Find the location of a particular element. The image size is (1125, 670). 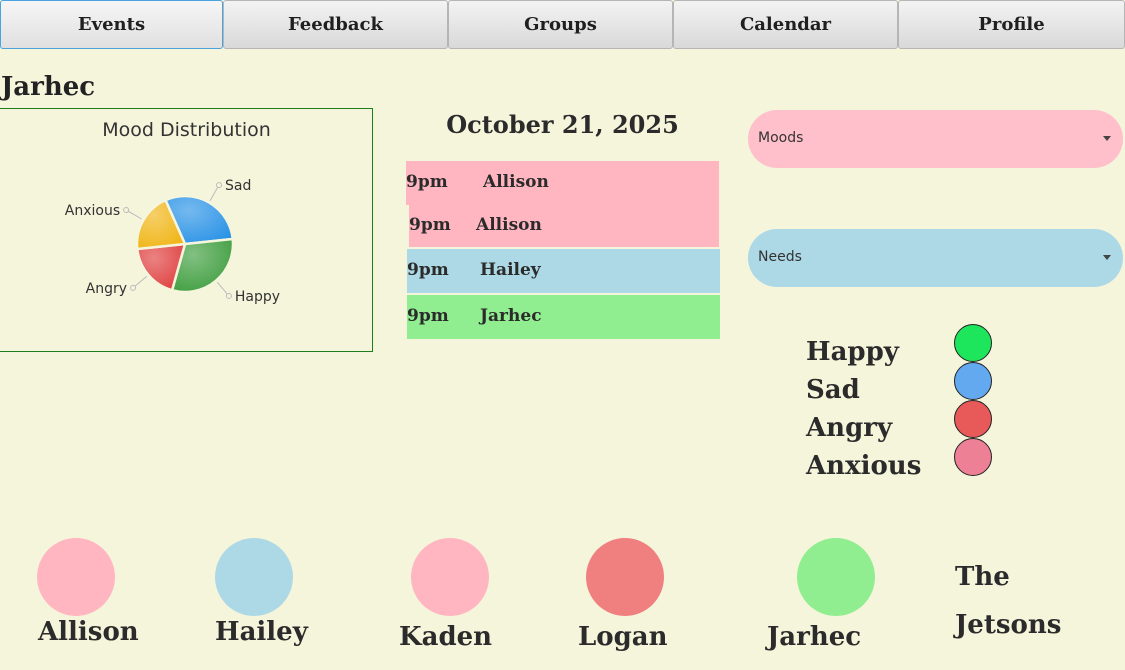

event-name: Hailey is located at coordinates (510, 270).